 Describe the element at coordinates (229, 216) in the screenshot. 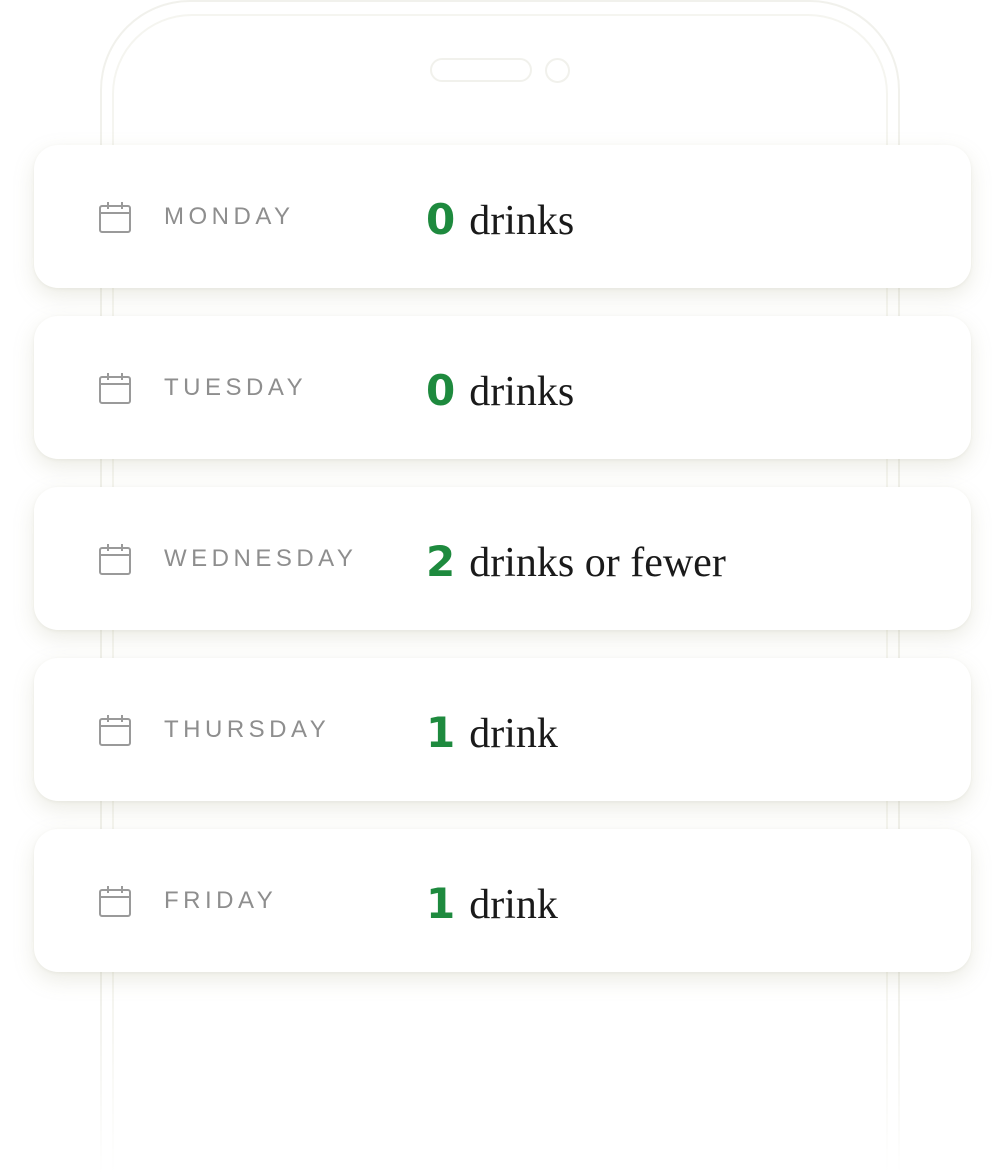

I see `day-label: MONDAY` at that location.